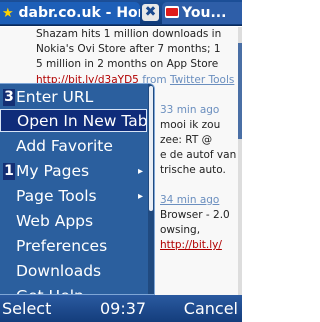 The width and height of the screenshot is (320, 322). Describe the element at coordinates (79, 13) in the screenshot. I see `tab-title: dabr.co.uk - Home` at that location.